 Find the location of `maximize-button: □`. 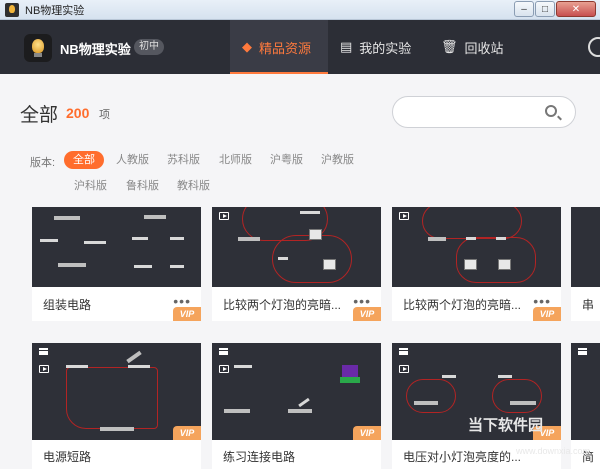

maximize-button: □ is located at coordinates (545, 9).